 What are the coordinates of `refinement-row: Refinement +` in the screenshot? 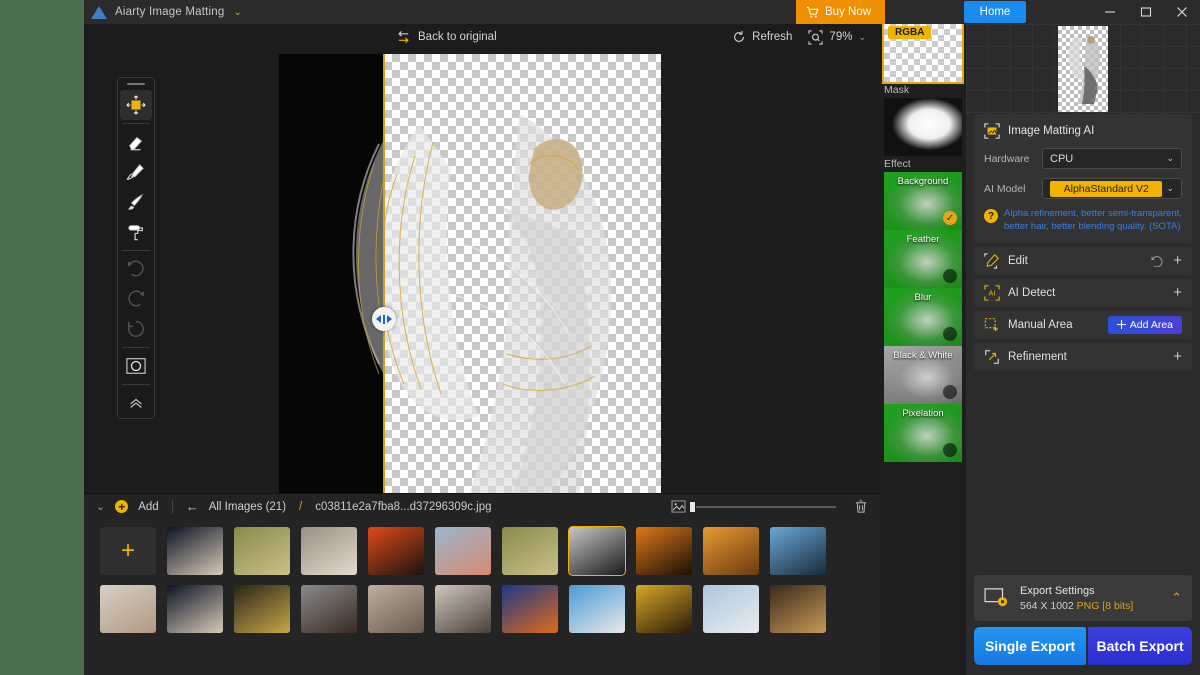 It's located at (1083, 356).